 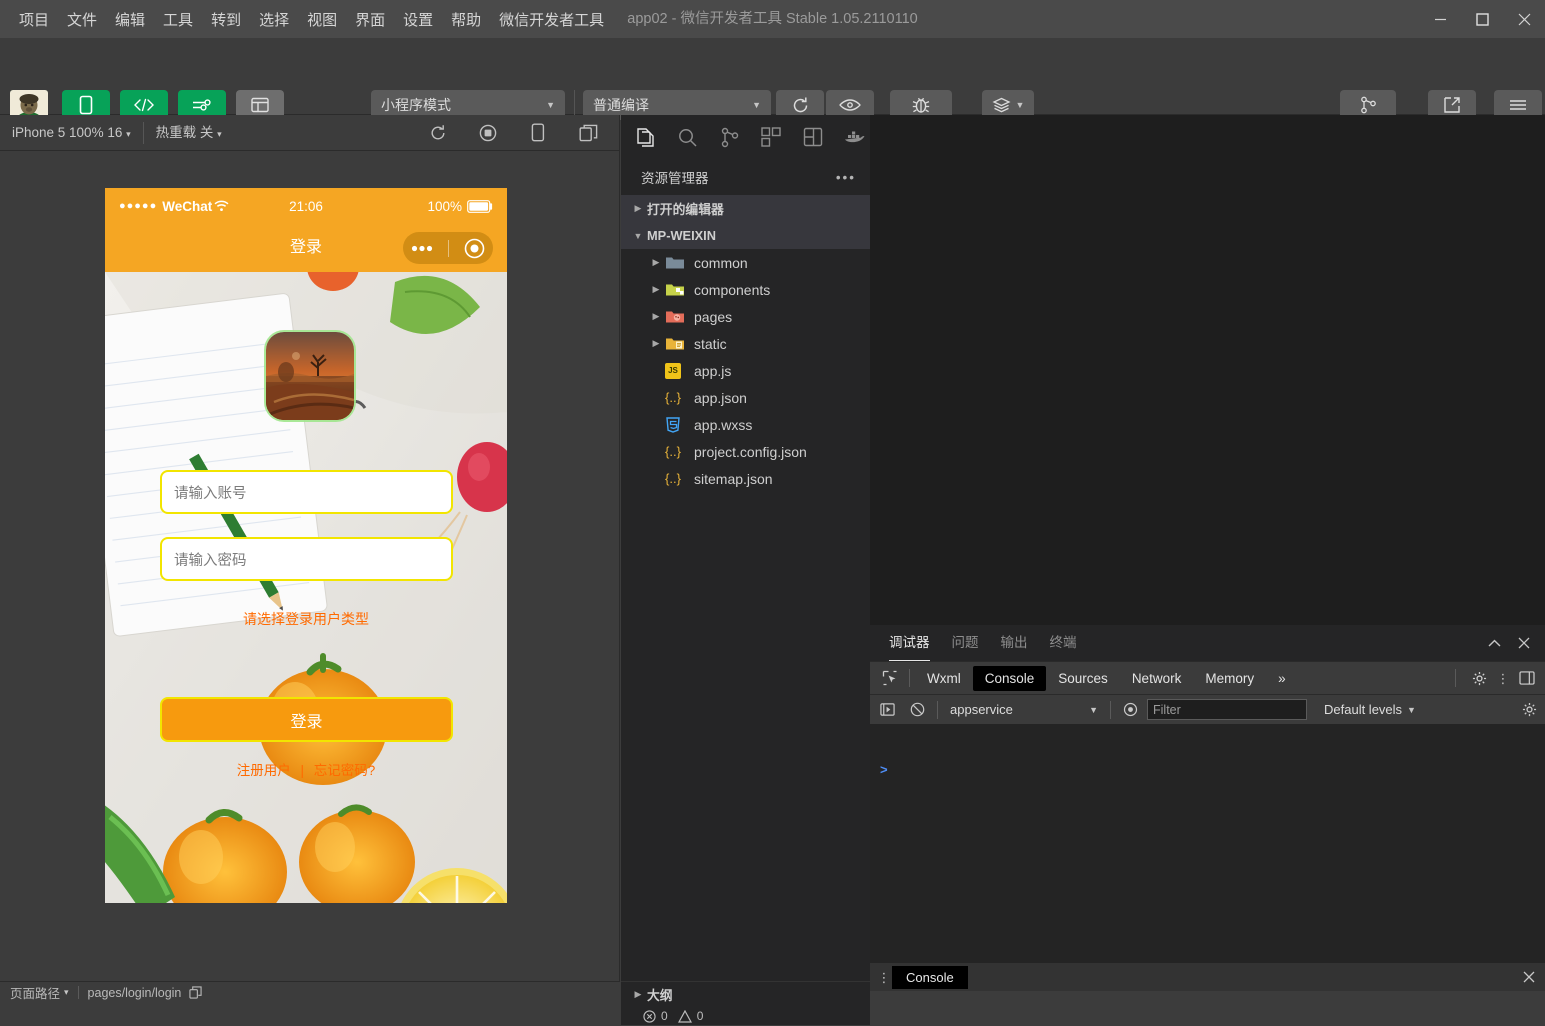 I want to click on devtools-tab-wxml: Wxml, so click(x=944, y=678).